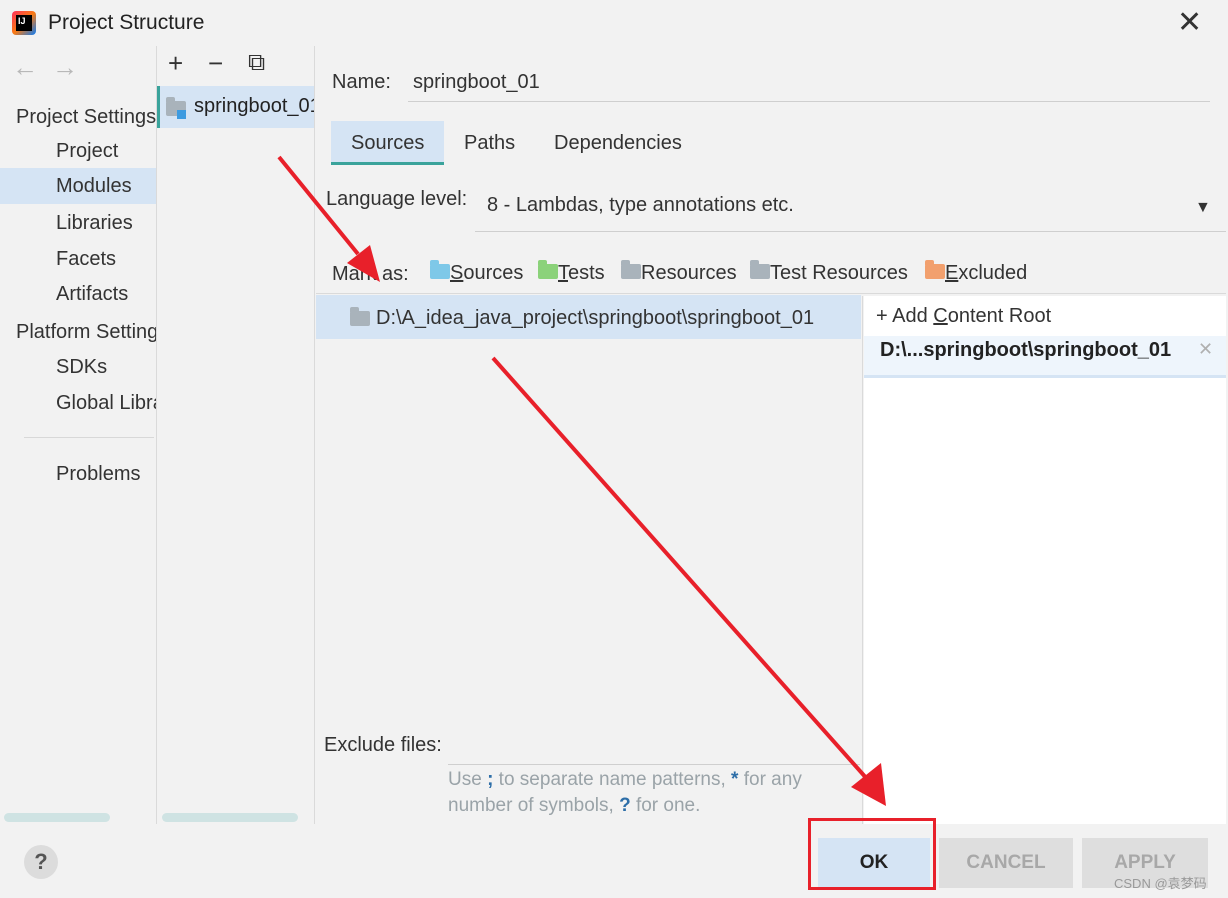  Describe the element at coordinates (78, 259) in the screenshot. I see `nav-item-facets: Facets` at that location.